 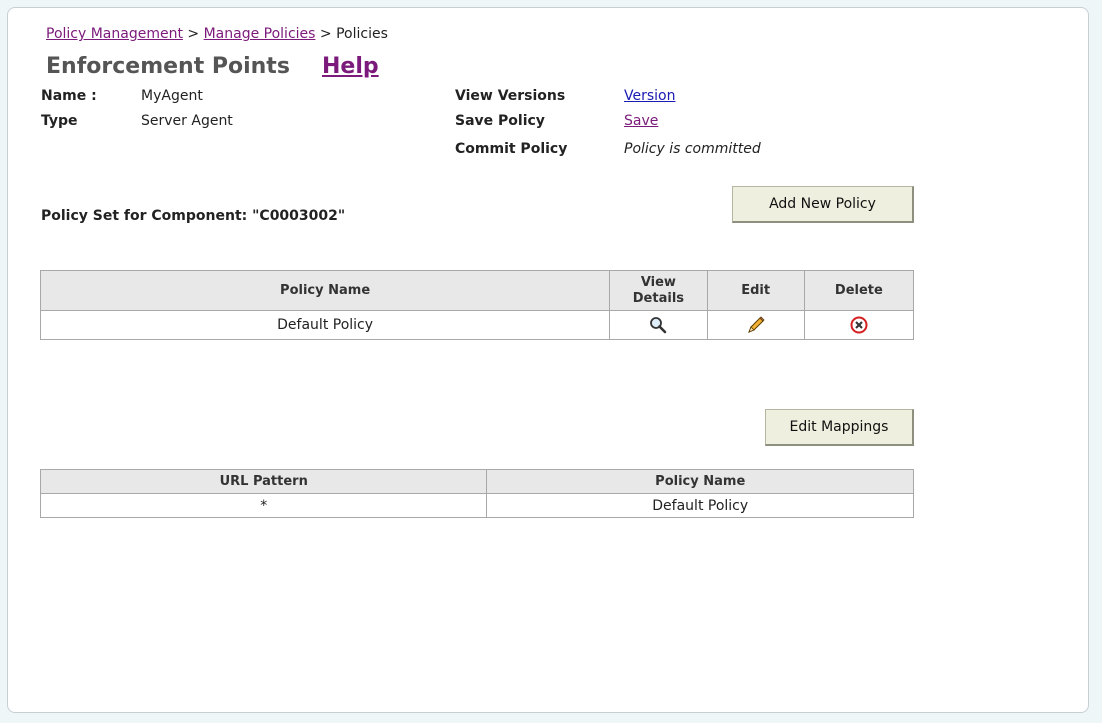 What do you see at coordinates (260, 34) in the screenshot?
I see `breadcrumb-manage-policies: Manage Policies` at bounding box center [260, 34].